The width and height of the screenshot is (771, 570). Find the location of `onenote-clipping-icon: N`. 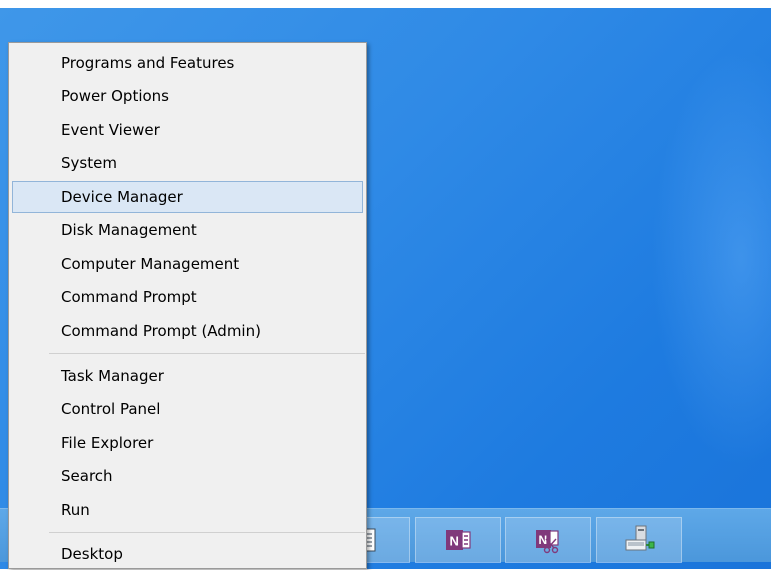

onenote-clipping-icon: N is located at coordinates (547, 542).